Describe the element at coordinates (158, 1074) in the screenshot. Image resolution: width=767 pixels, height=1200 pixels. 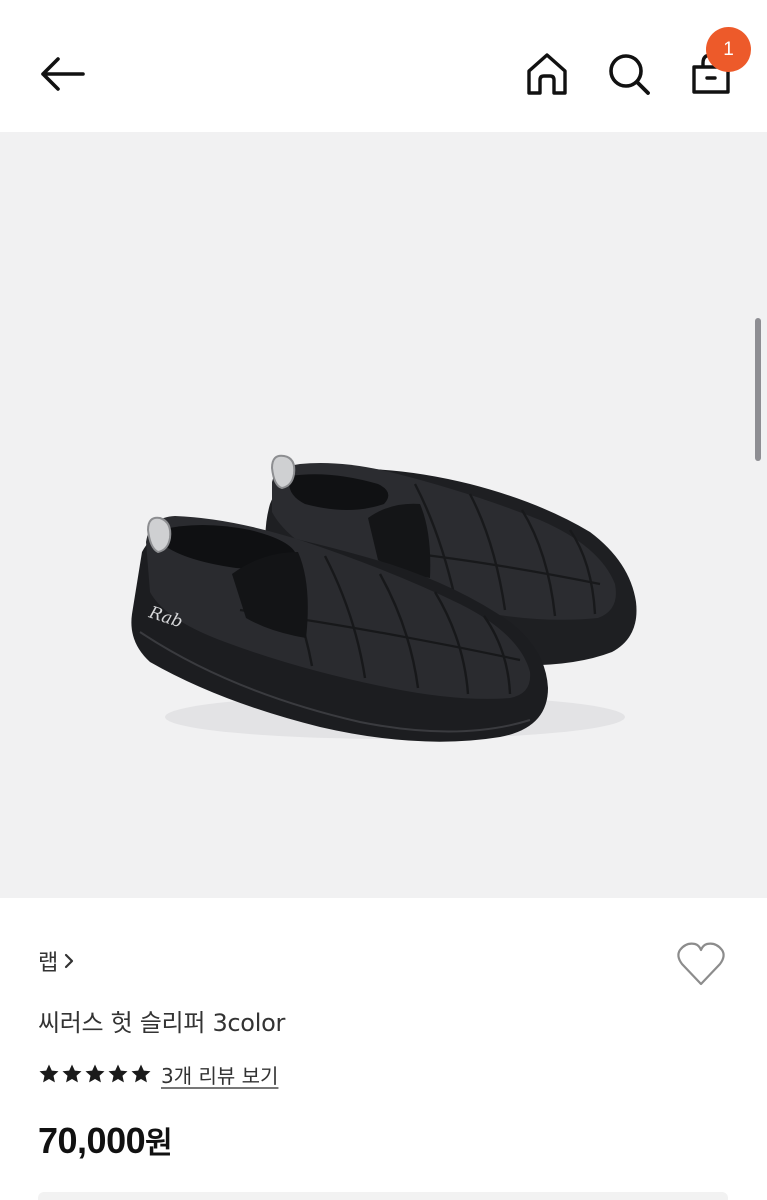
I see `rating-row: 3개 리뷰 보기` at that location.